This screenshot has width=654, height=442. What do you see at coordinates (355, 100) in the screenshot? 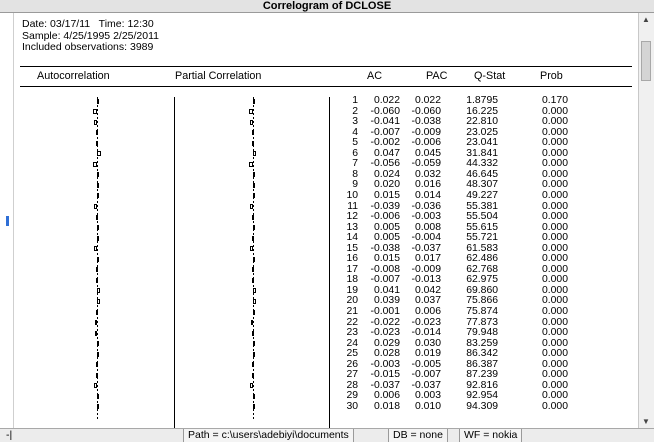
I see `lag-number: 1` at bounding box center [355, 100].